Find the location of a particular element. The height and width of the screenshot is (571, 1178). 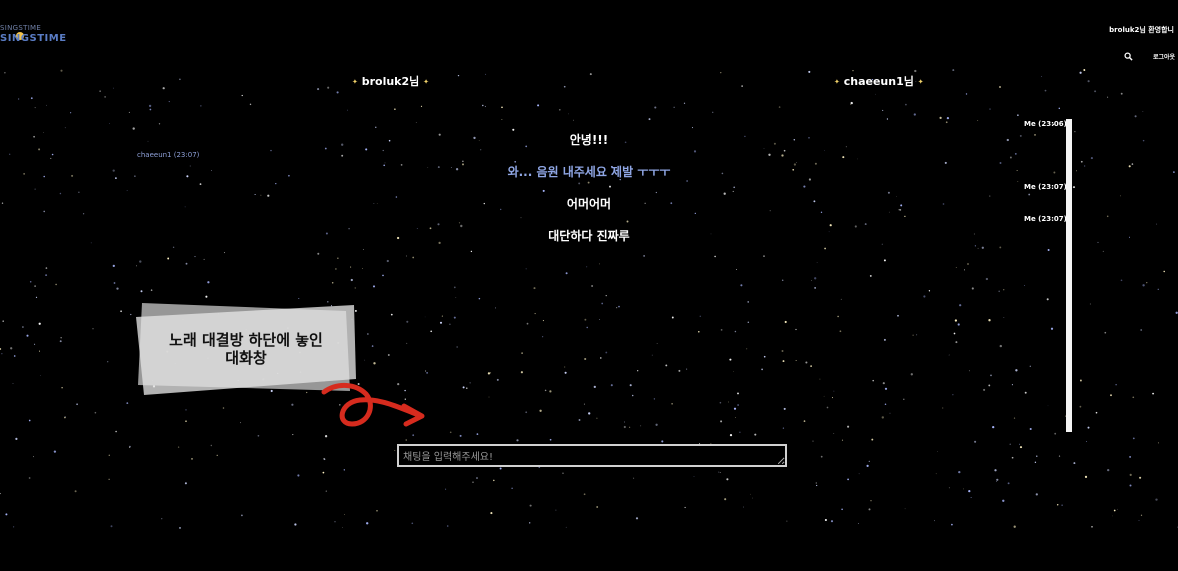

message-timestamp-right: Me (23:06) is located at coordinates (1045, 124).